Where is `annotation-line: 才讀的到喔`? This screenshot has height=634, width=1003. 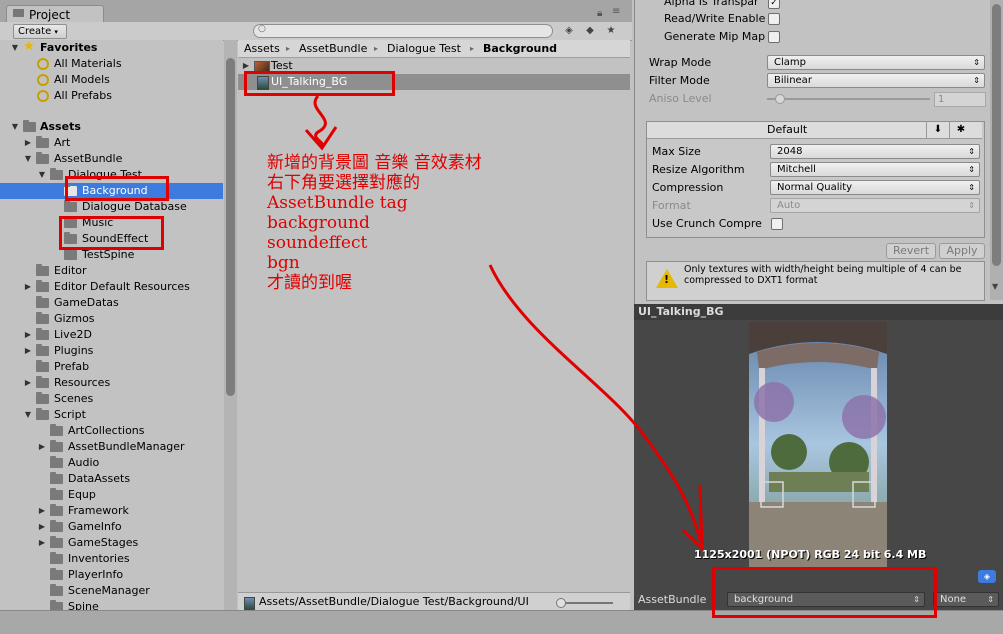 annotation-line: 才讀的到喔 is located at coordinates (309, 283).